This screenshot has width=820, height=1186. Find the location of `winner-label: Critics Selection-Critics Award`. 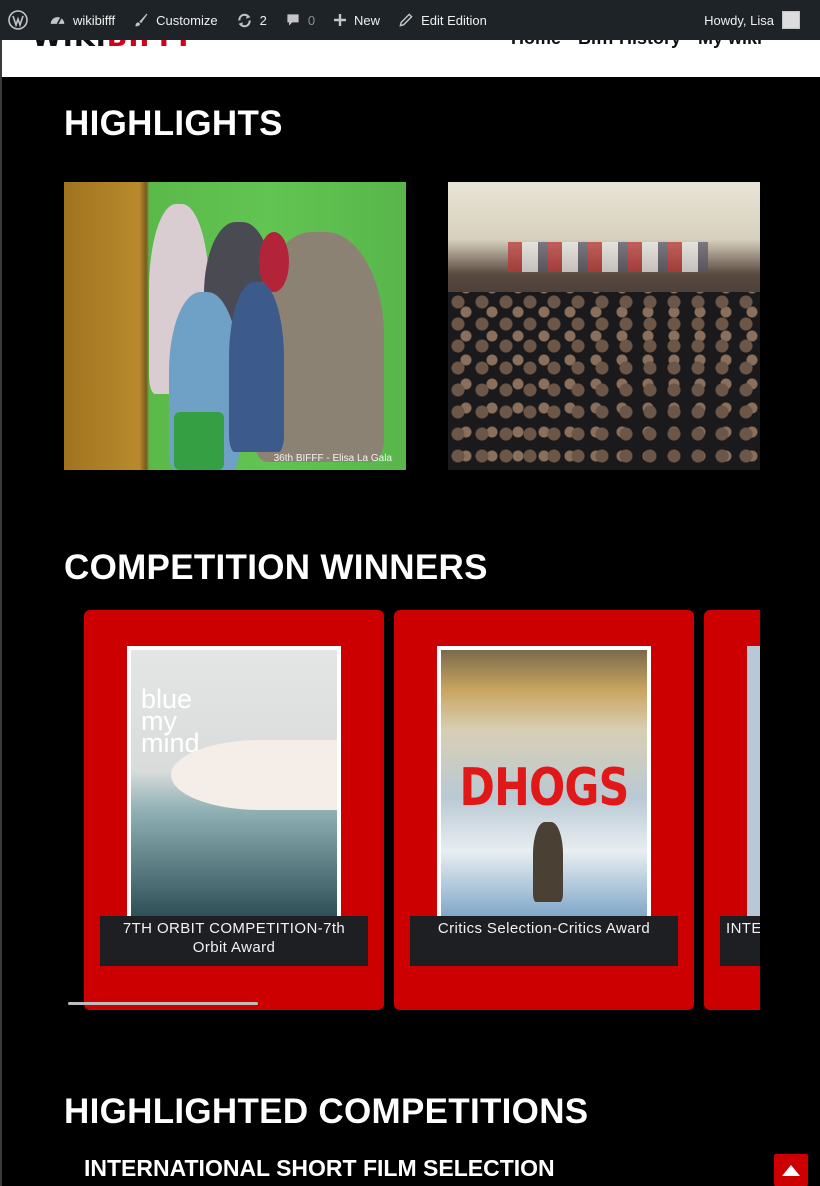

winner-label: Critics Selection-Critics Award is located at coordinates (544, 941).